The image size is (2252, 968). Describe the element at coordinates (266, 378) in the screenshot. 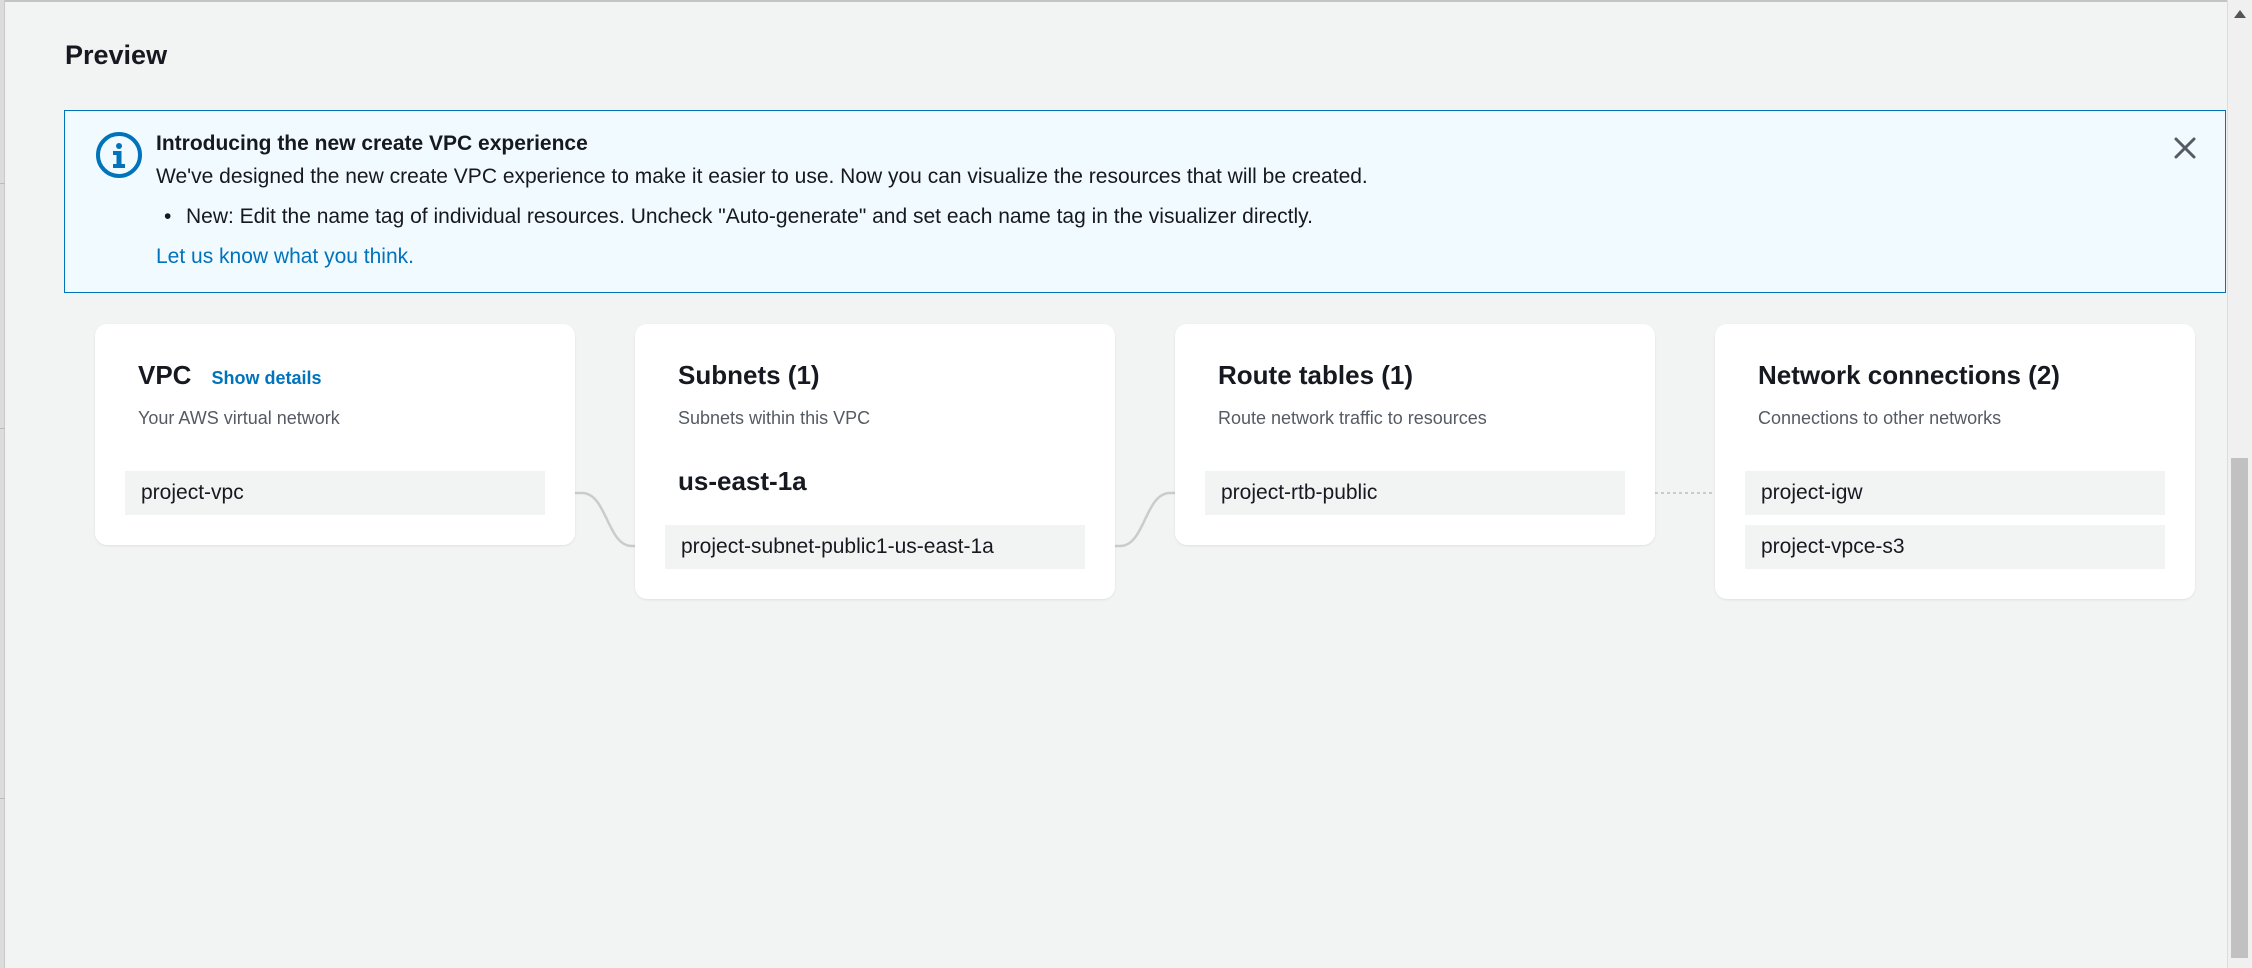

I see `show-details-link: Show details` at that location.